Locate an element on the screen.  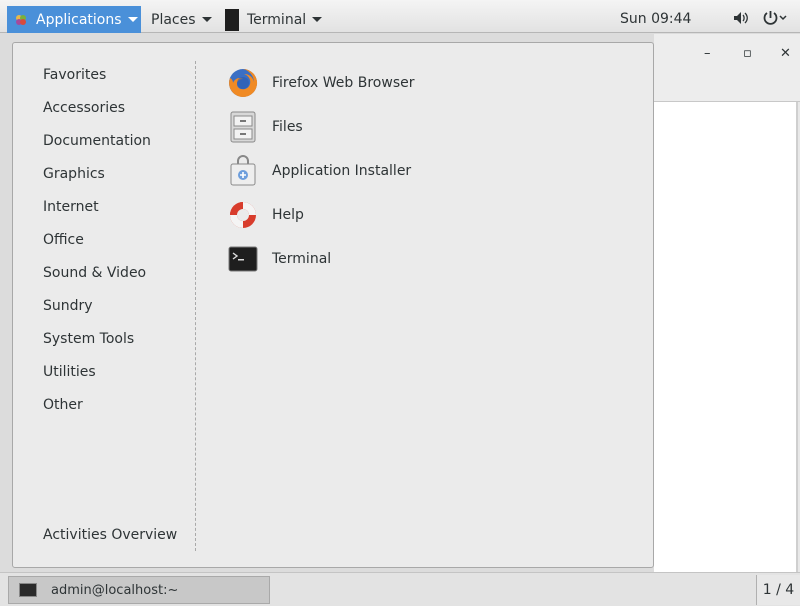
window-titlebar: – ▫ ✕ is located at coordinates (727, 68).